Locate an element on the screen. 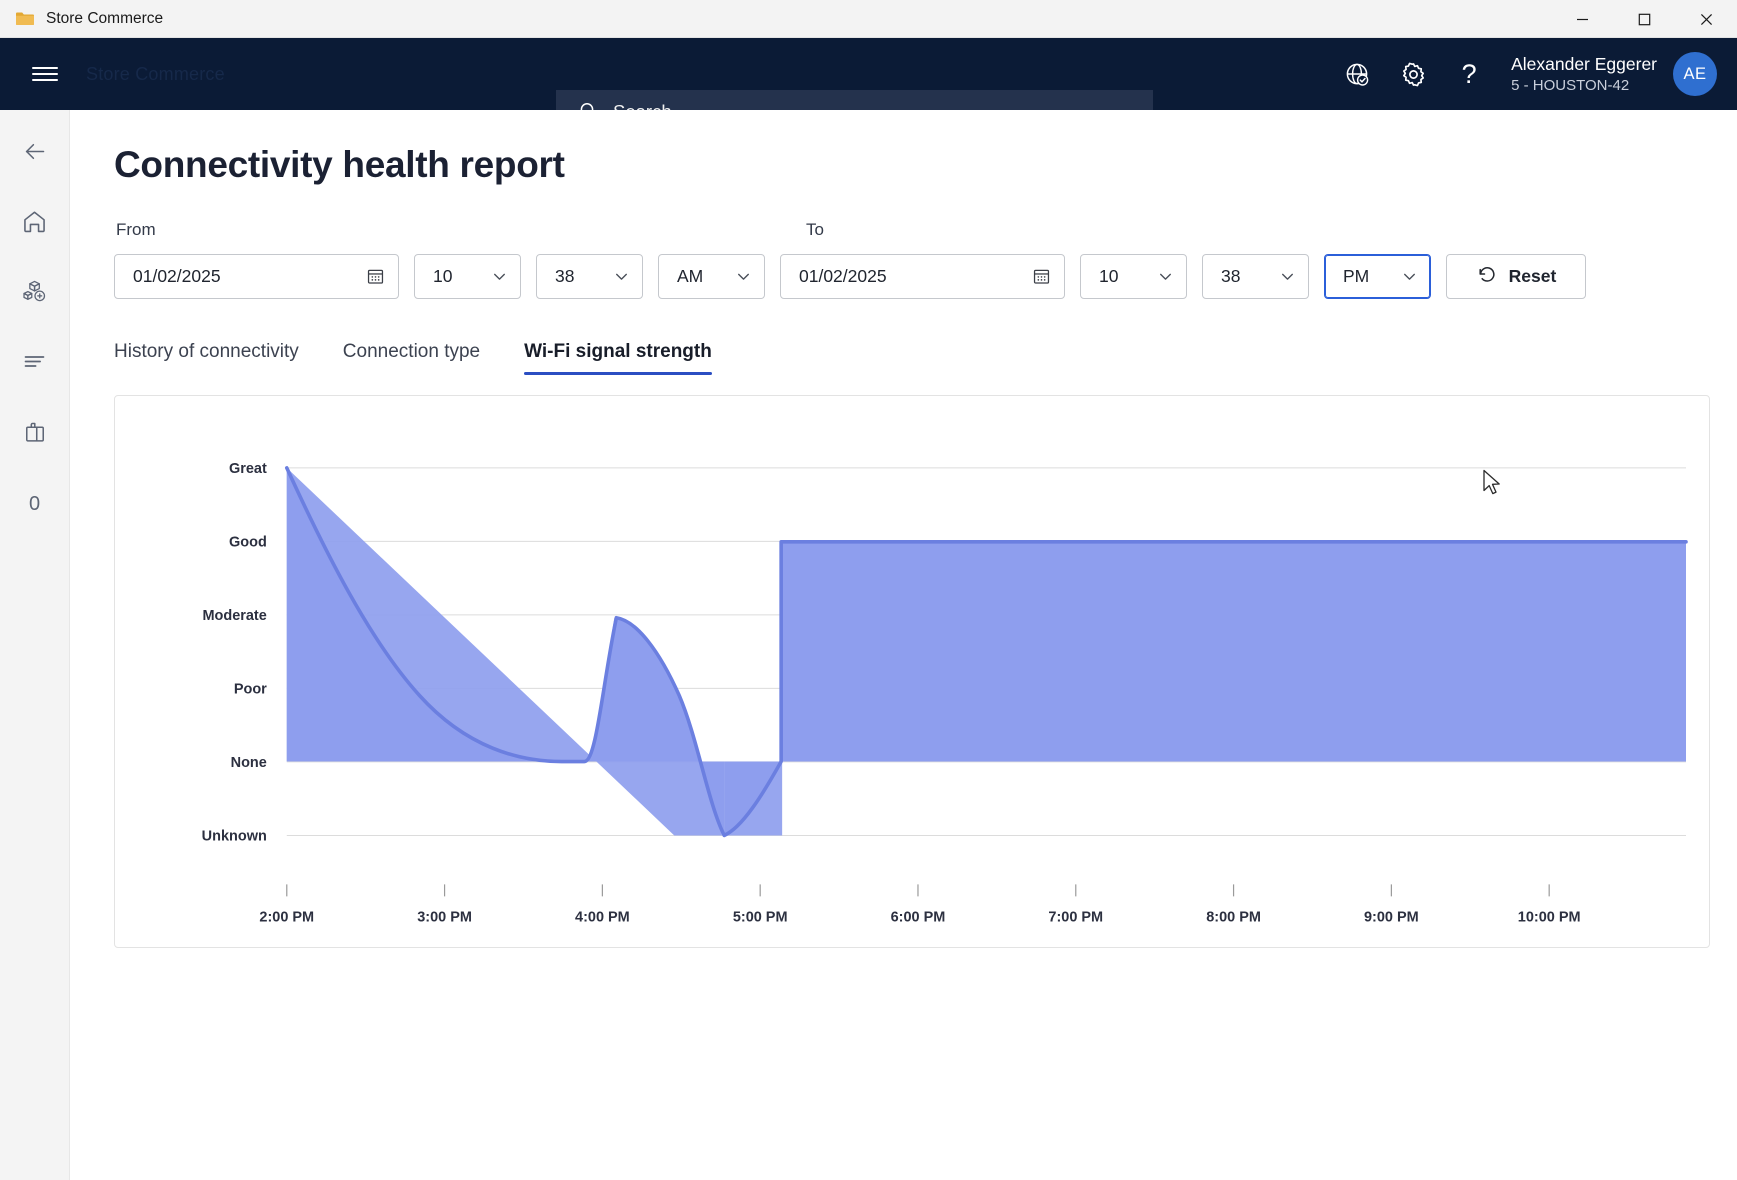 The height and width of the screenshot is (1180, 1737). home-icon is located at coordinates (34, 224).